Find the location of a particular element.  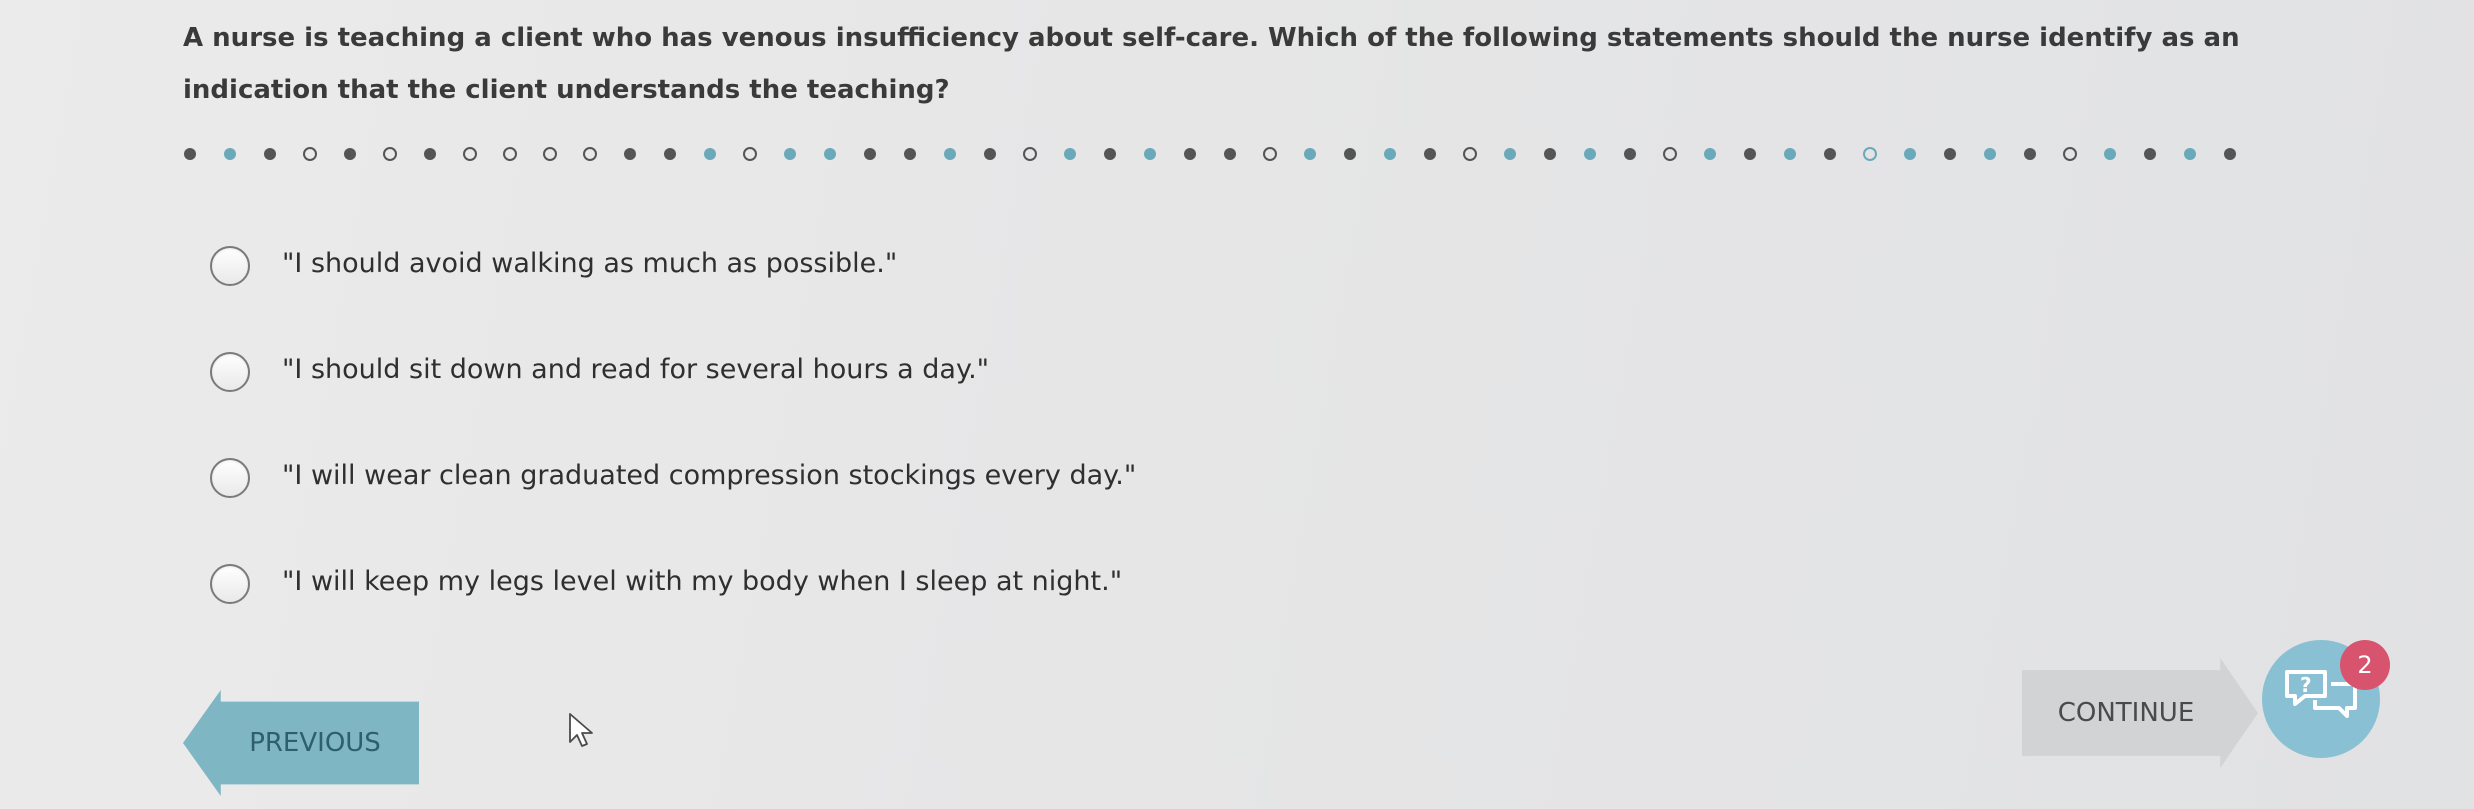

continue-button: CONTINUE is located at coordinates (2140, 713).